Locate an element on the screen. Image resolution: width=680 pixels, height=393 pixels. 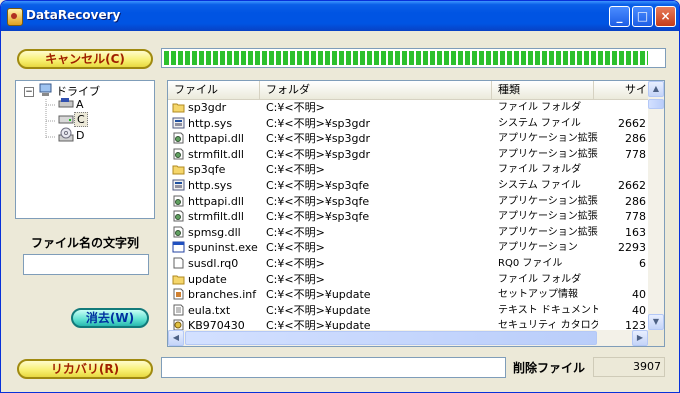
file-name-cell: update is located at coordinates (207, 279).